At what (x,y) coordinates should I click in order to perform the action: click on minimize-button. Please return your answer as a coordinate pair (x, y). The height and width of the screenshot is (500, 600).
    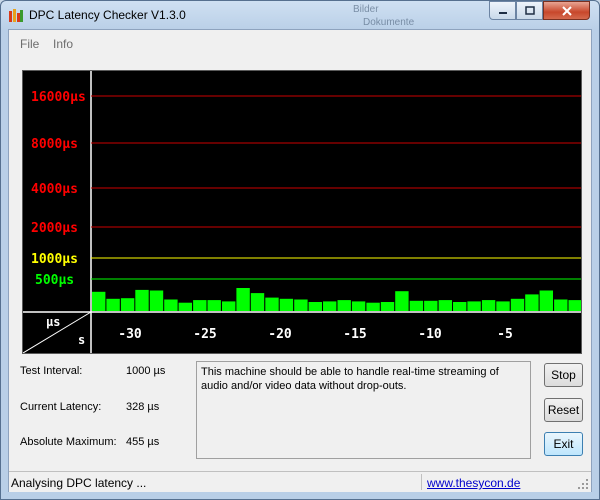
    Looking at the image, I should click on (502, 10).